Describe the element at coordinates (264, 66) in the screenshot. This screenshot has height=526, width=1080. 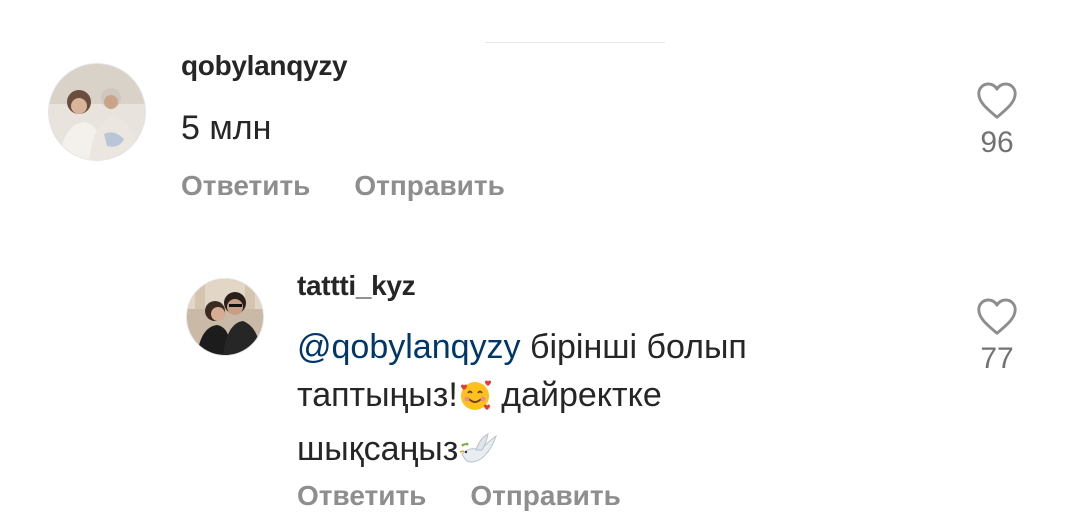
I see `comment-username: qobylanqyzy` at that location.